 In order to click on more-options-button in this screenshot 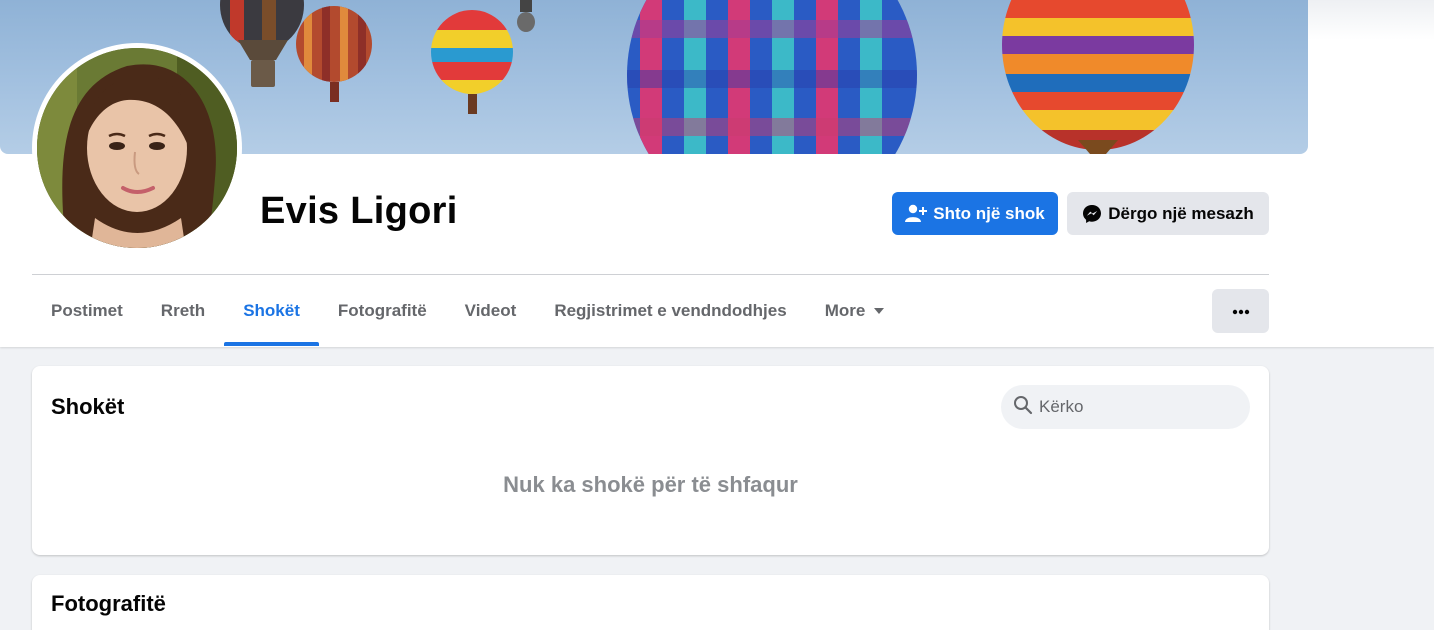, I will do `click(1240, 311)`.